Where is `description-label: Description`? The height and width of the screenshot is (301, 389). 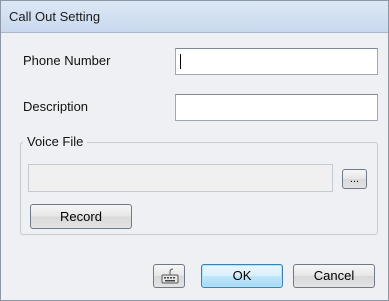
description-label: Description is located at coordinates (56, 106).